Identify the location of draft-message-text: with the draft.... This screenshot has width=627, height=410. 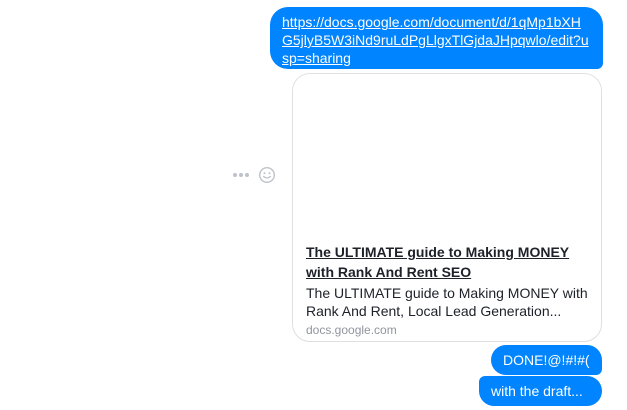
(537, 391).